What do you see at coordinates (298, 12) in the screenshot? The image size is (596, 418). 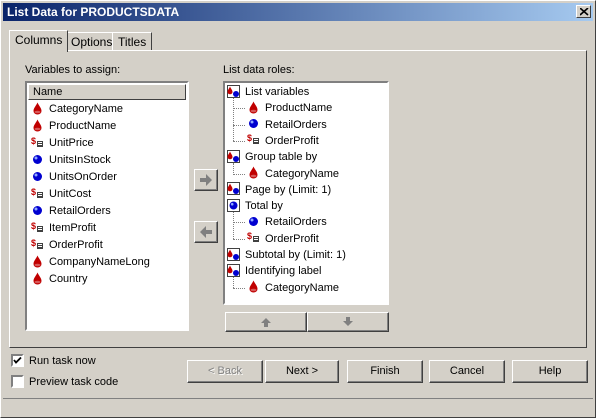 I see `title-bar: List Data for PRODUCTSDATA` at bounding box center [298, 12].